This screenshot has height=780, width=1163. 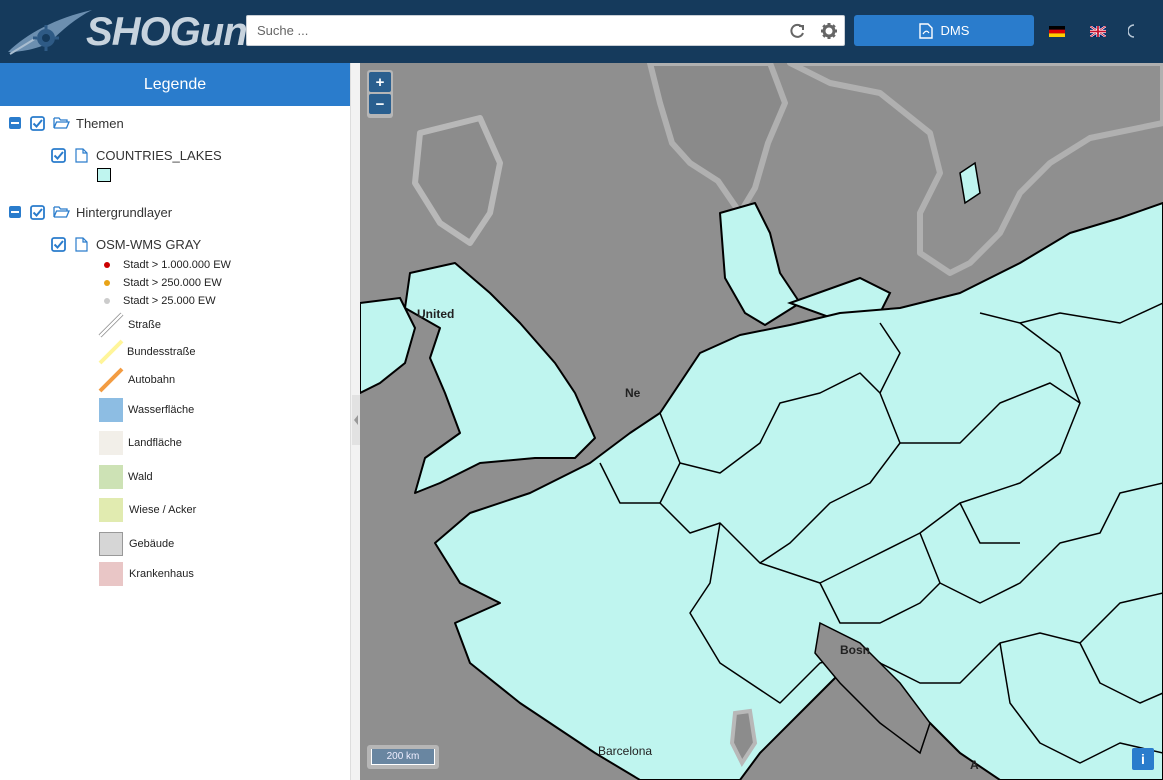 I want to click on dms-label: DMS, so click(x=955, y=30).